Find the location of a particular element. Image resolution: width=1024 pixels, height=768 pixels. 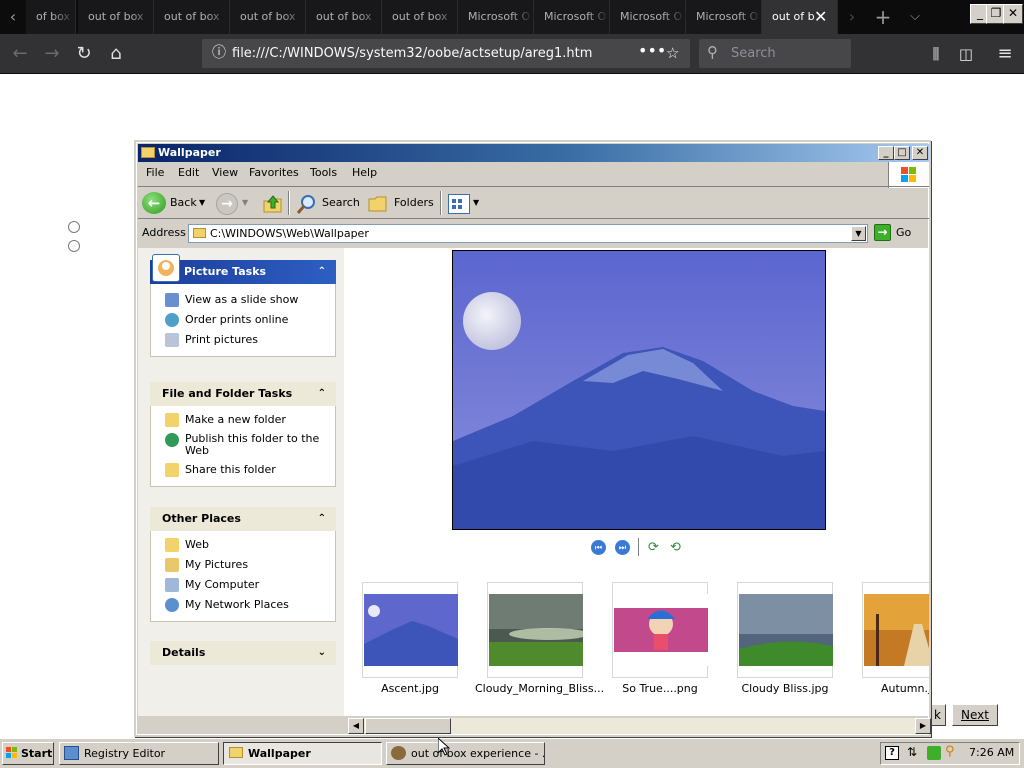

go-button: Go is located at coordinates (903, 232).